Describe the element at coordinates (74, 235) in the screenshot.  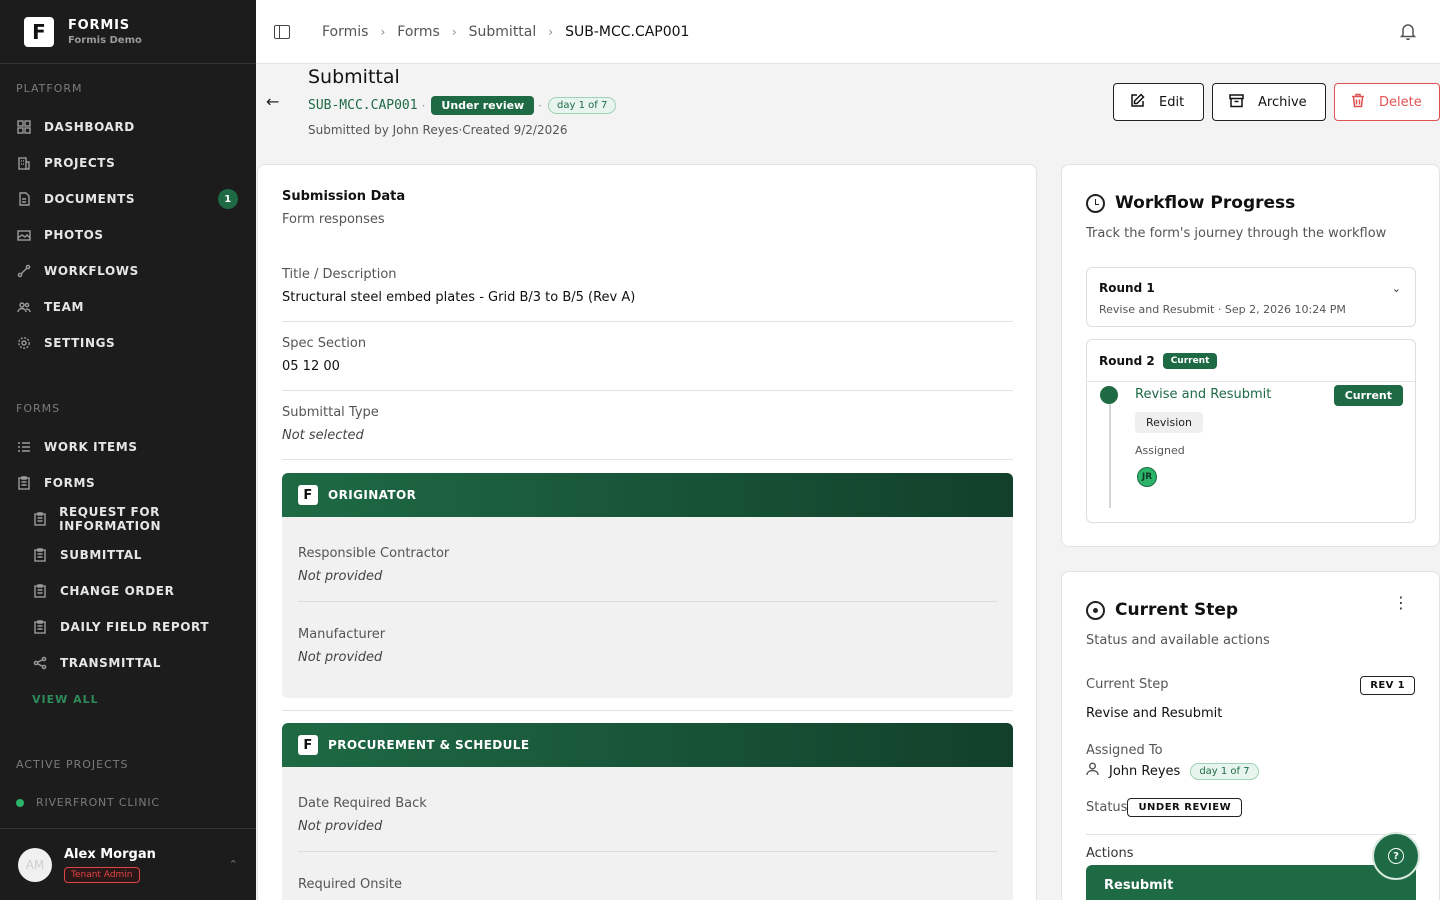
I see `sidebar-item-label: PHOTOS` at that location.